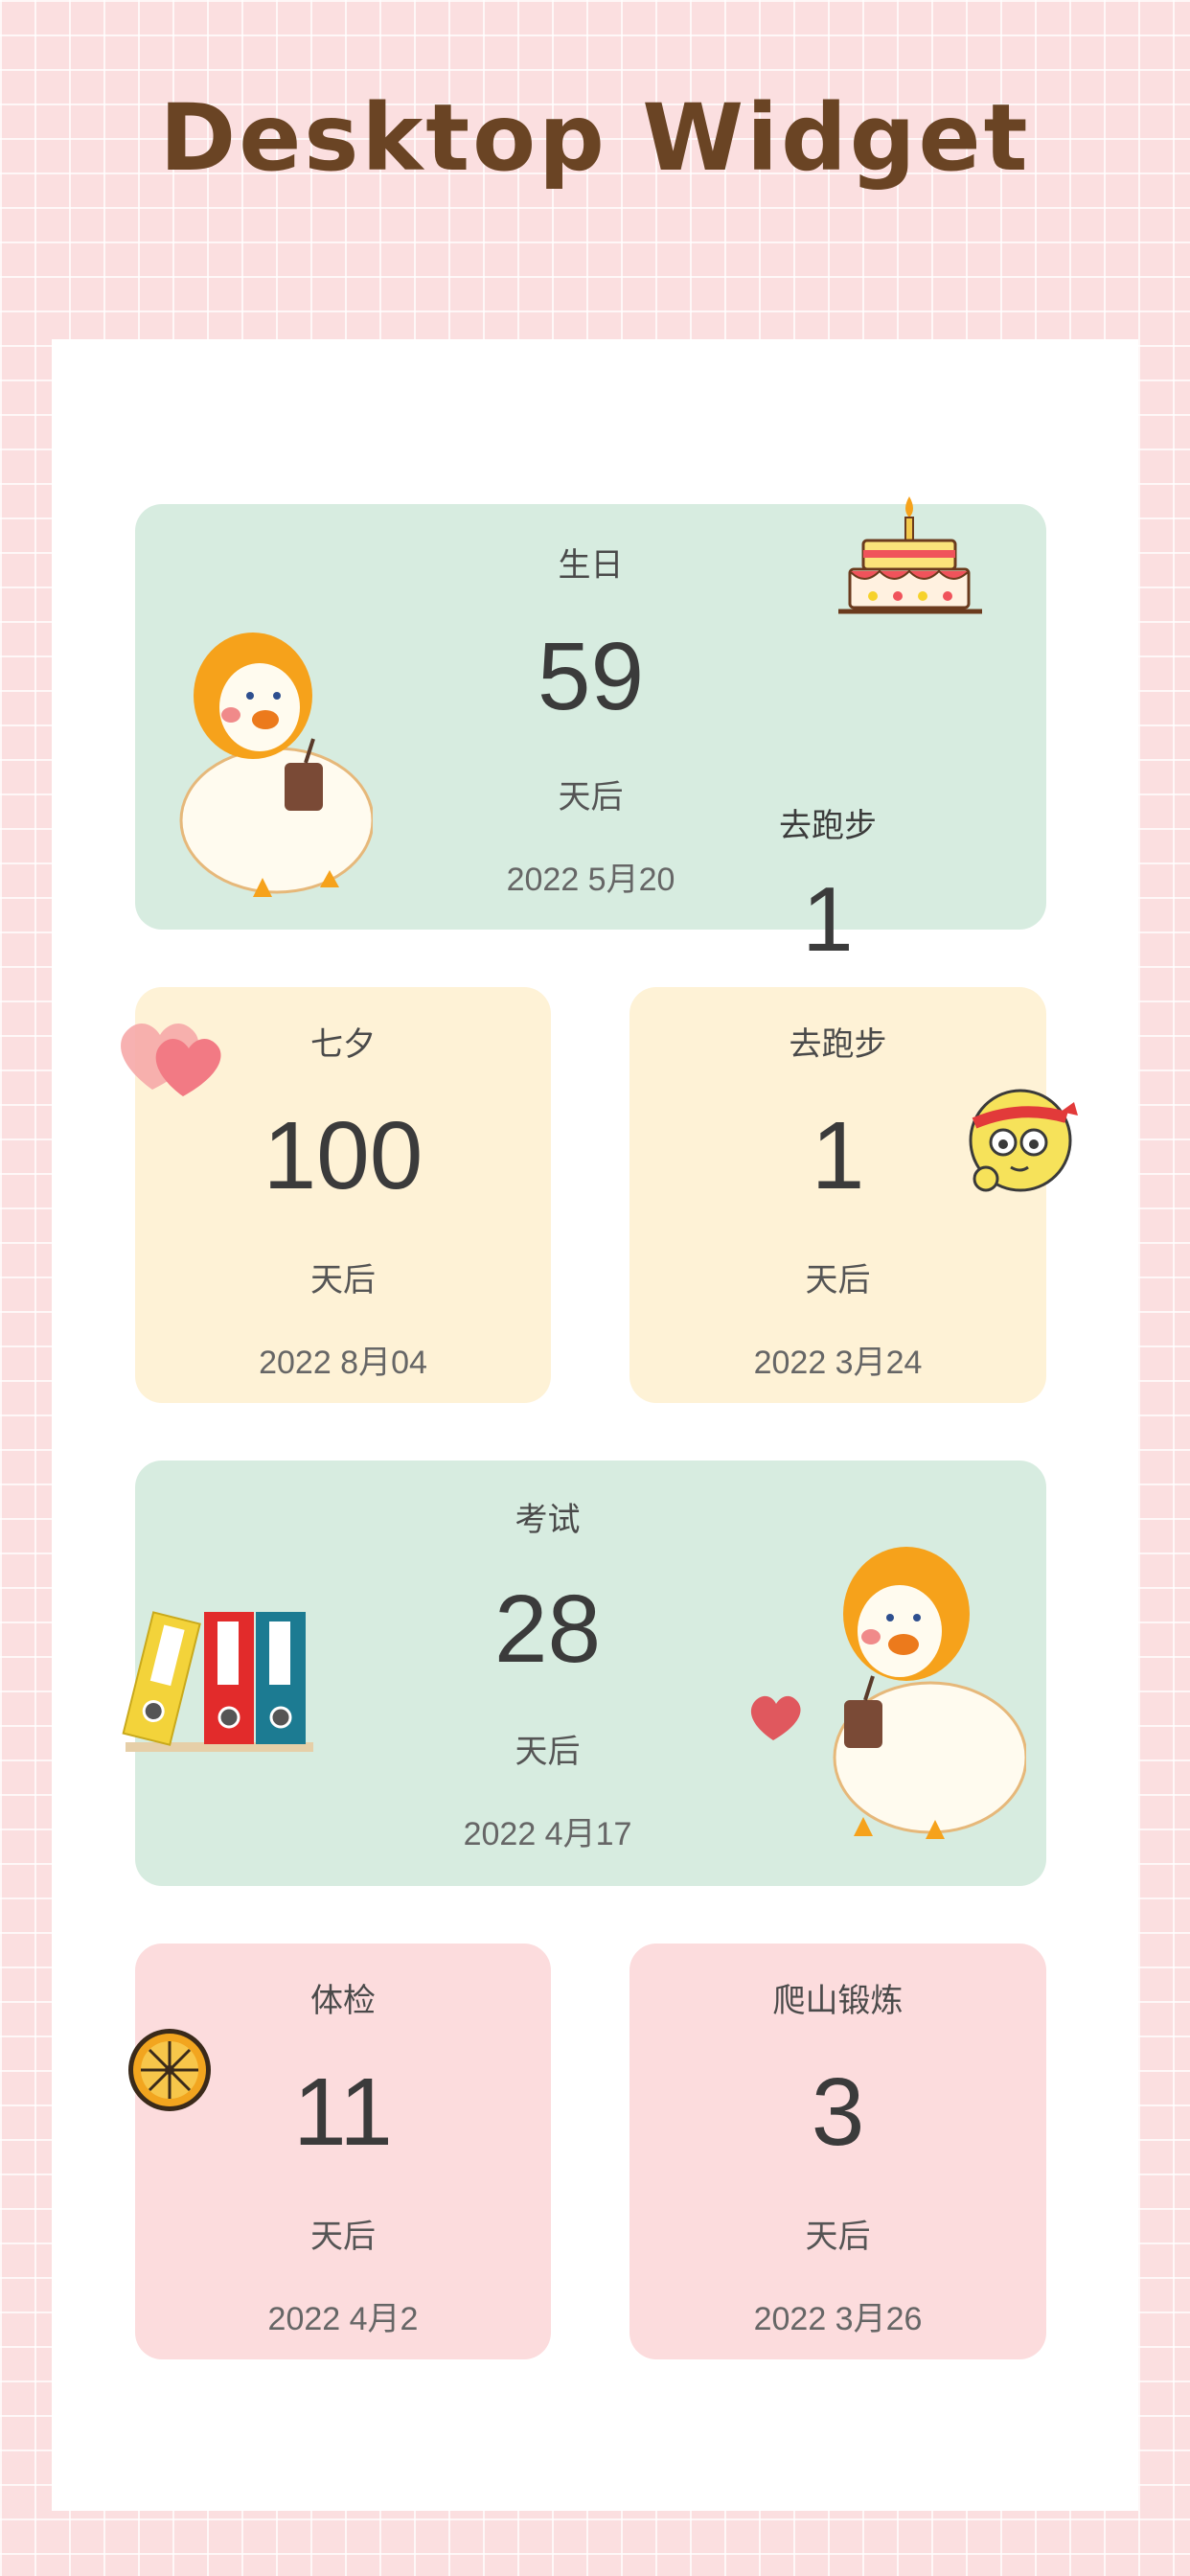 The height and width of the screenshot is (2576, 1190). What do you see at coordinates (828, 826) in the screenshot?
I see `overlay-label: 去跑步` at bounding box center [828, 826].